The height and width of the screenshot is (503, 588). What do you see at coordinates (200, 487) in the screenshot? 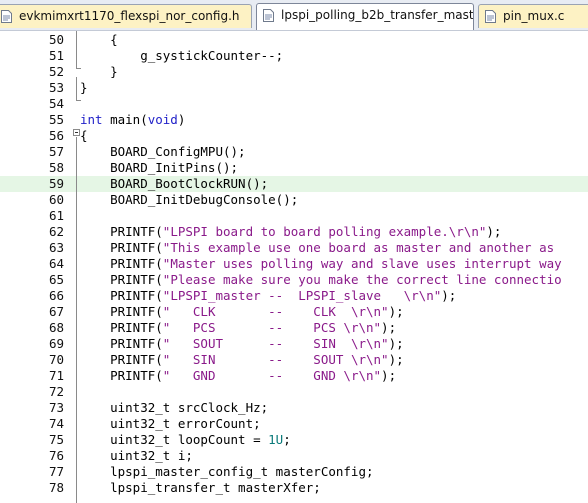
I see `code-token: lpspi_transfer_t masterXfer;` at bounding box center [200, 487].